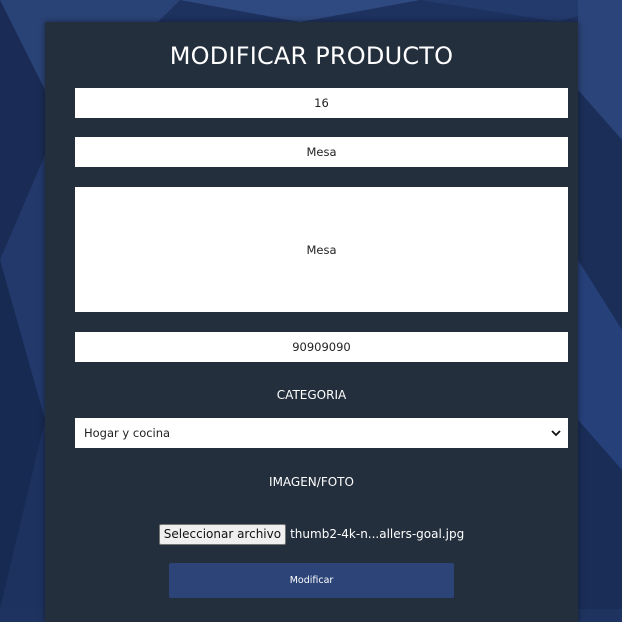 This screenshot has width=622, height=622. What do you see at coordinates (311, 580) in the screenshot?
I see `modify-button: Modificar` at bounding box center [311, 580].